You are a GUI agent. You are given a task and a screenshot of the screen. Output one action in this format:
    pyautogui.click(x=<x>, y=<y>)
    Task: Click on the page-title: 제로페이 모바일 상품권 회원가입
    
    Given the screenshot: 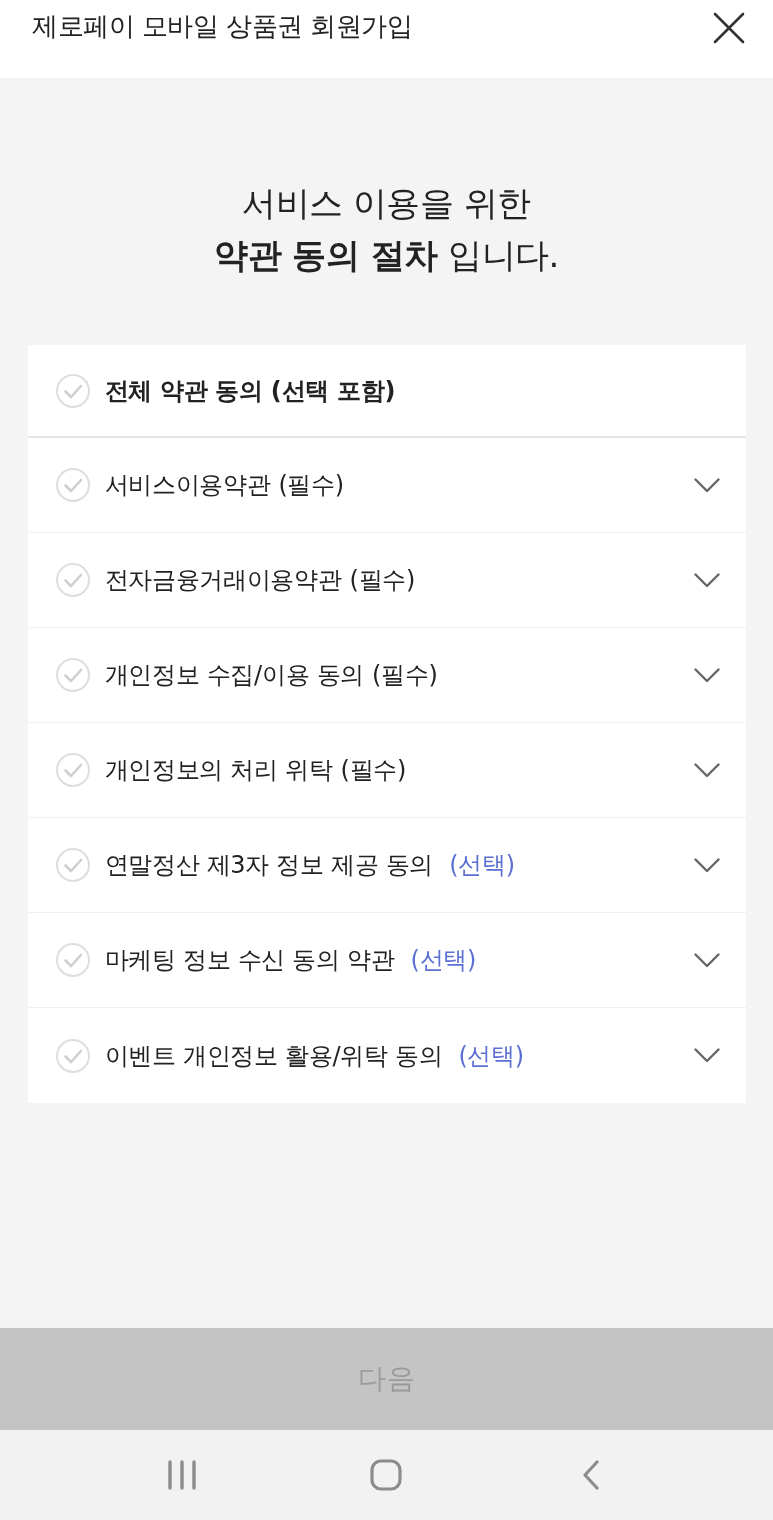 What is the action you would take?
    pyautogui.click(x=222, y=26)
    